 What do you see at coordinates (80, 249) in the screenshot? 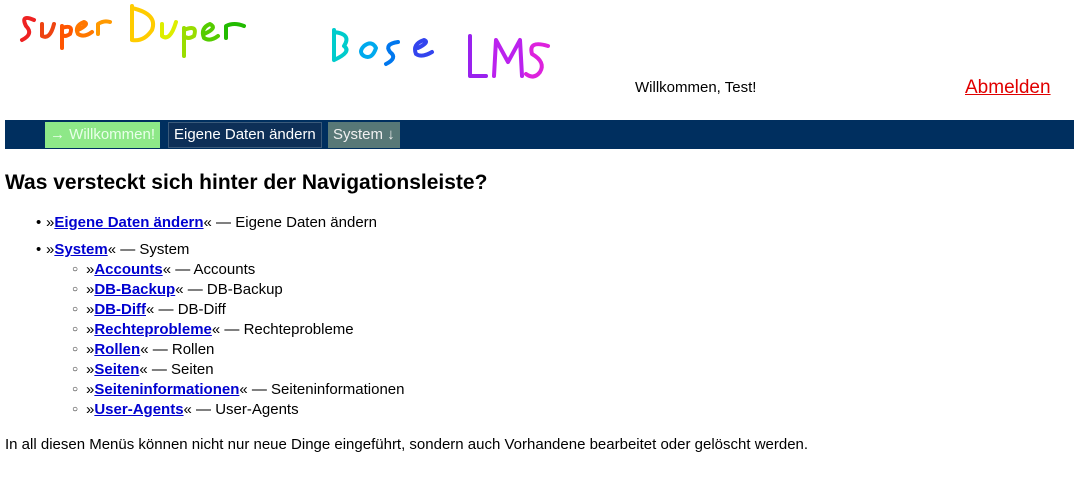
I see `menu-link-system: System` at bounding box center [80, 249].